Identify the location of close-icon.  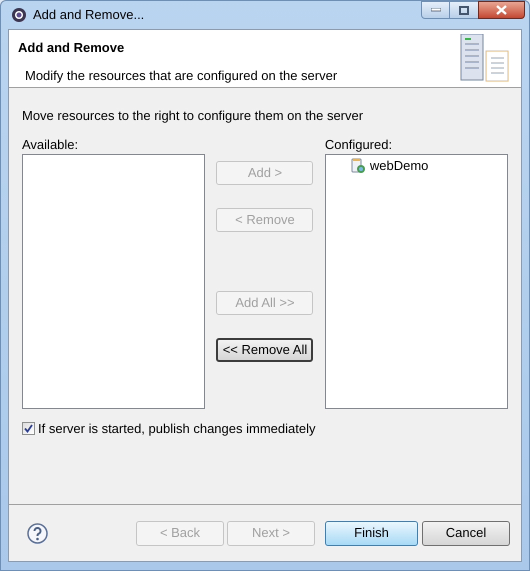
(501, 10).